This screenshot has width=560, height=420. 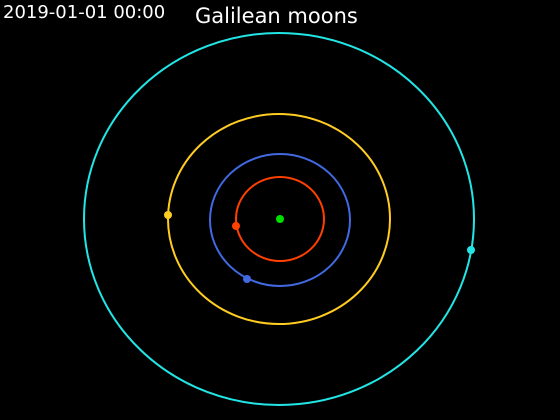 What do you see at coordinates (247, 279) in the screenshot?
I see `europa-marker` at bounding box center [247, 279].